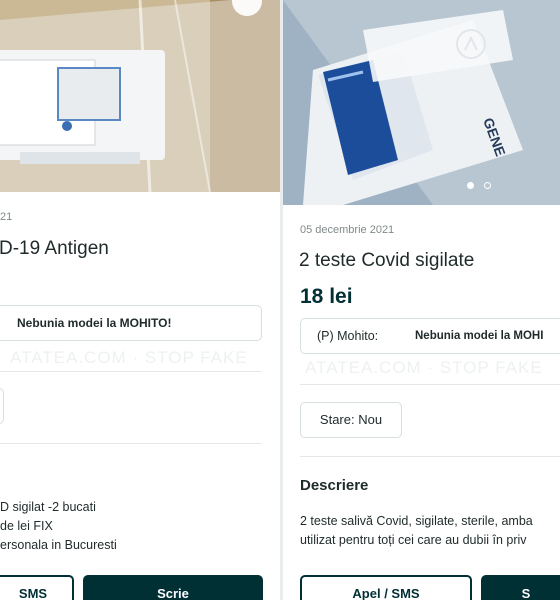  I want to click on seller-name: Nebunia modei la MOHITO!, so click(94, 323).